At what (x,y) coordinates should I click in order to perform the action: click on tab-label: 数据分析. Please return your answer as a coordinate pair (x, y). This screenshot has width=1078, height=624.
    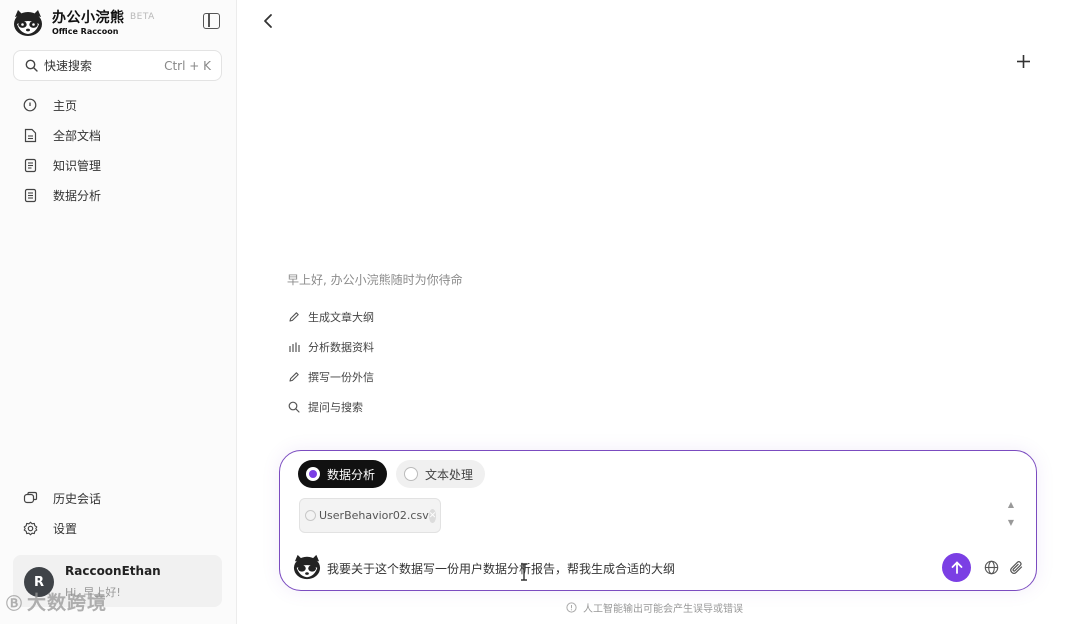
    Looking at the image, I should click on (351, 474).